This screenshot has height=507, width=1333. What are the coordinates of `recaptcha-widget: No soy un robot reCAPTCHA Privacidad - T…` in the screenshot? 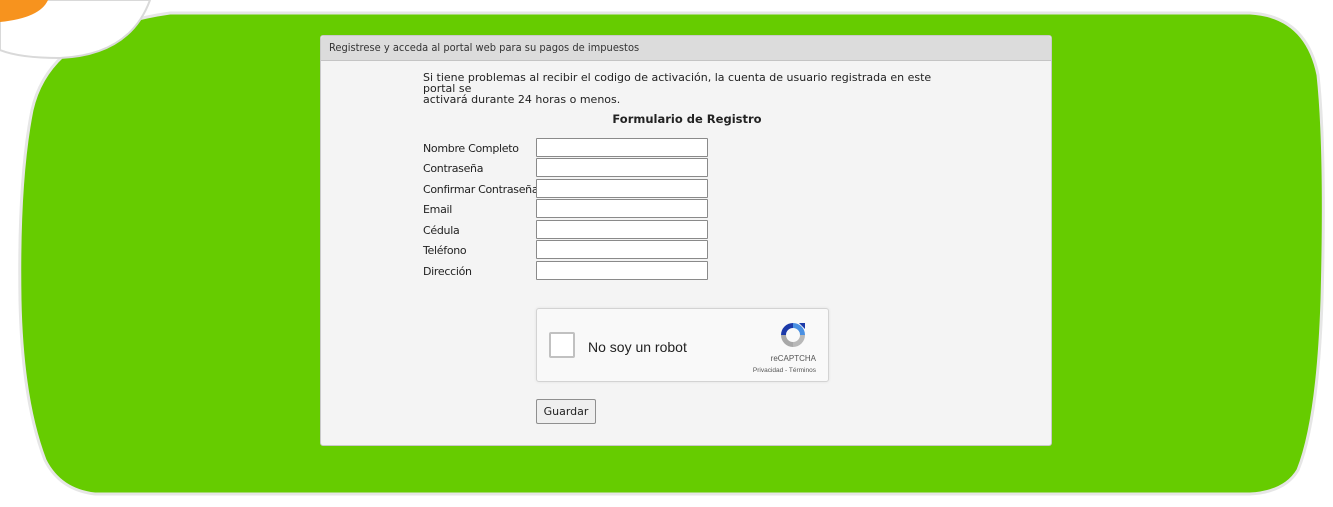 It's located at (682, 345).